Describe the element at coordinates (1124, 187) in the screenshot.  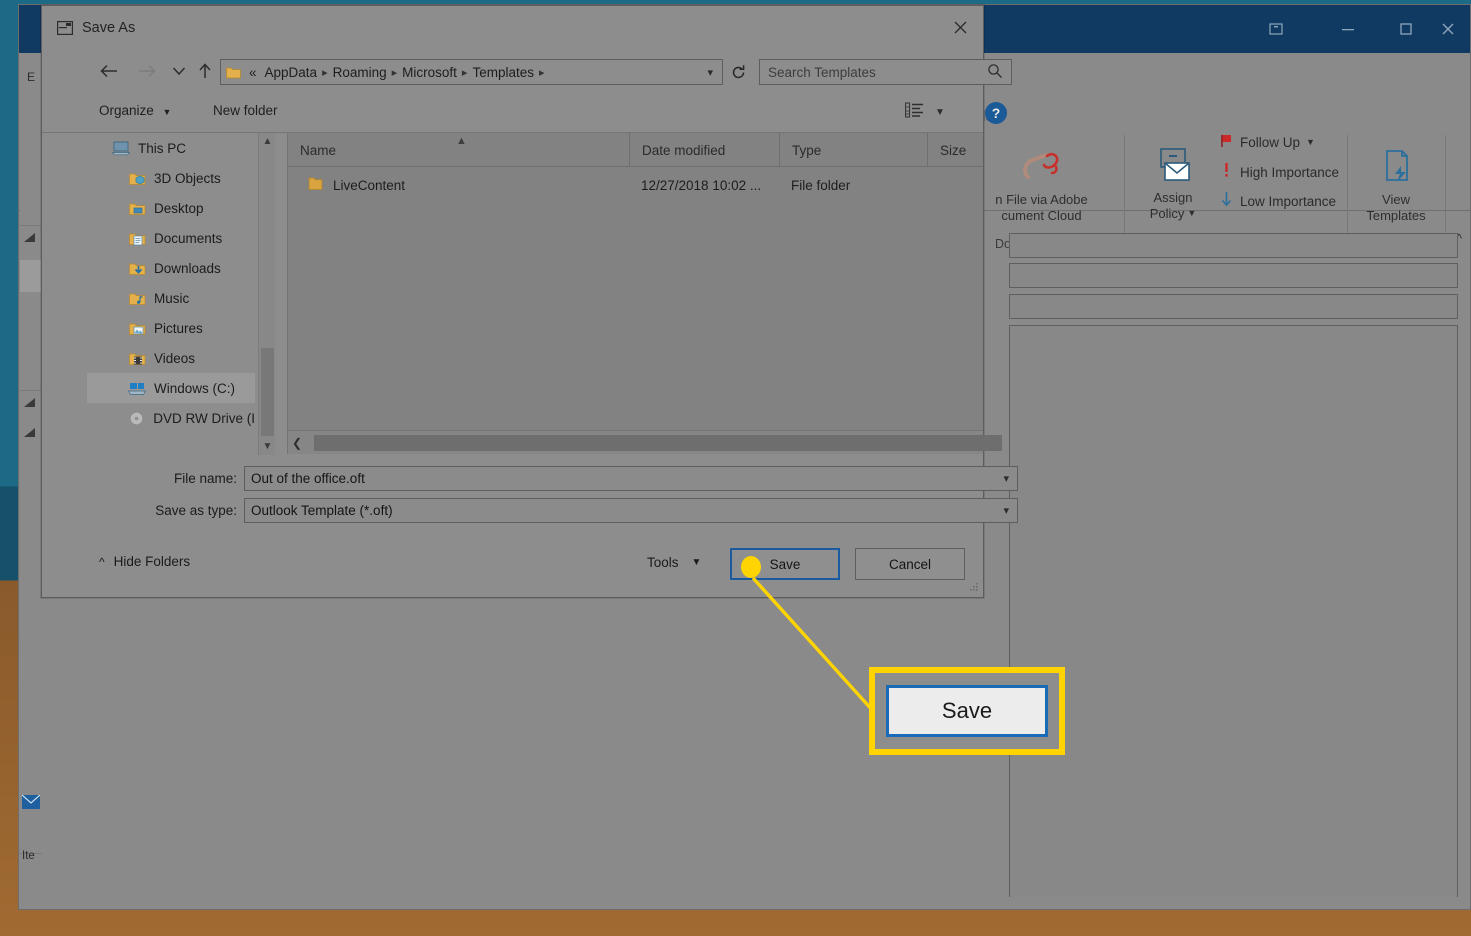
I see `ribbon-separator` at that location.